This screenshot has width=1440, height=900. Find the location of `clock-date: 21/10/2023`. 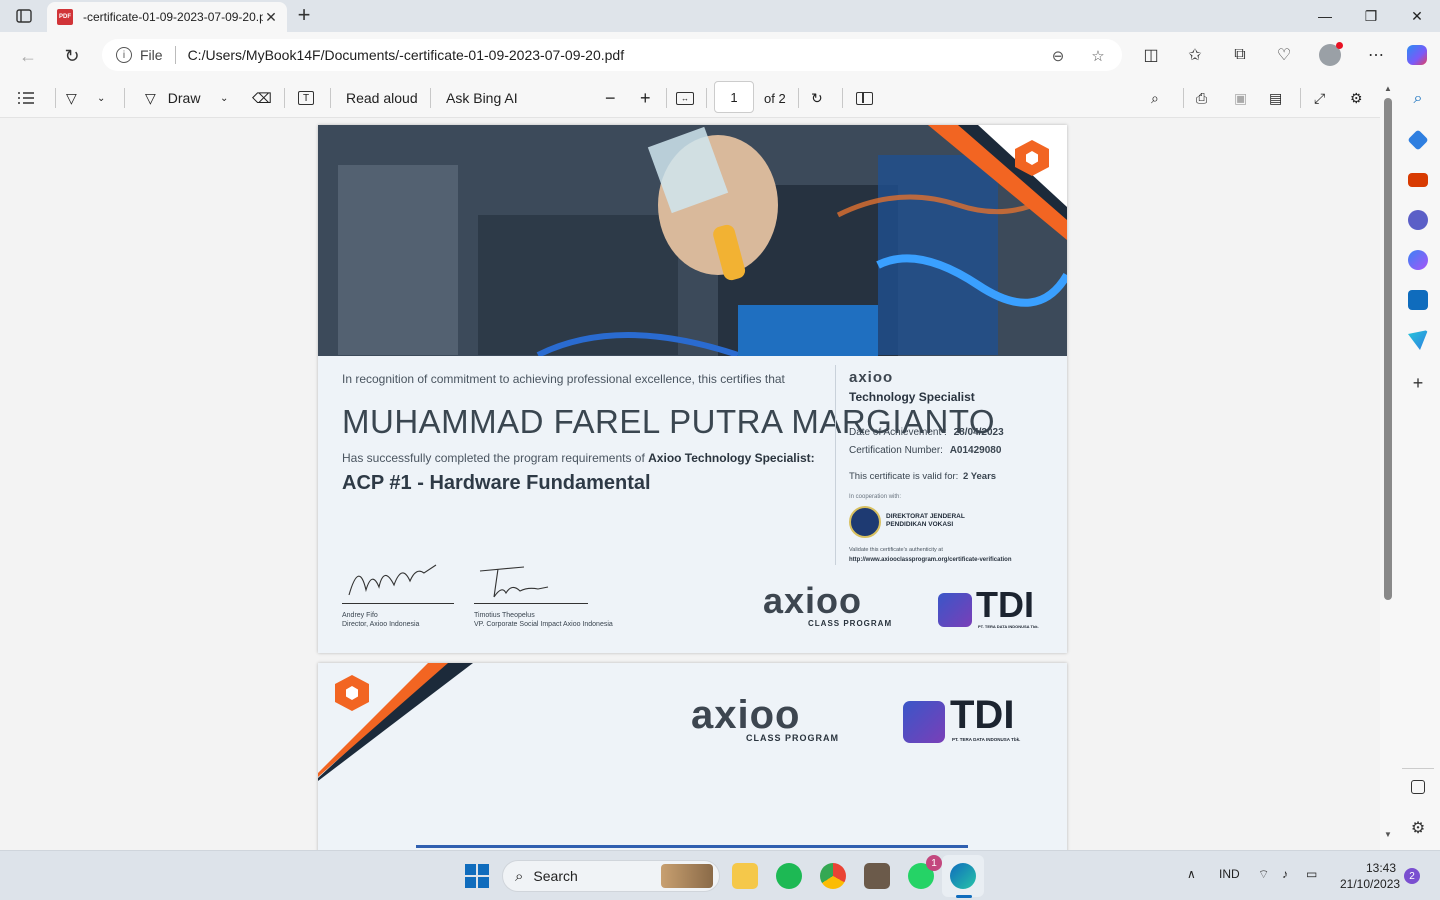

clock-date: 21/10/2023 is located at coordinates (1370, 884).